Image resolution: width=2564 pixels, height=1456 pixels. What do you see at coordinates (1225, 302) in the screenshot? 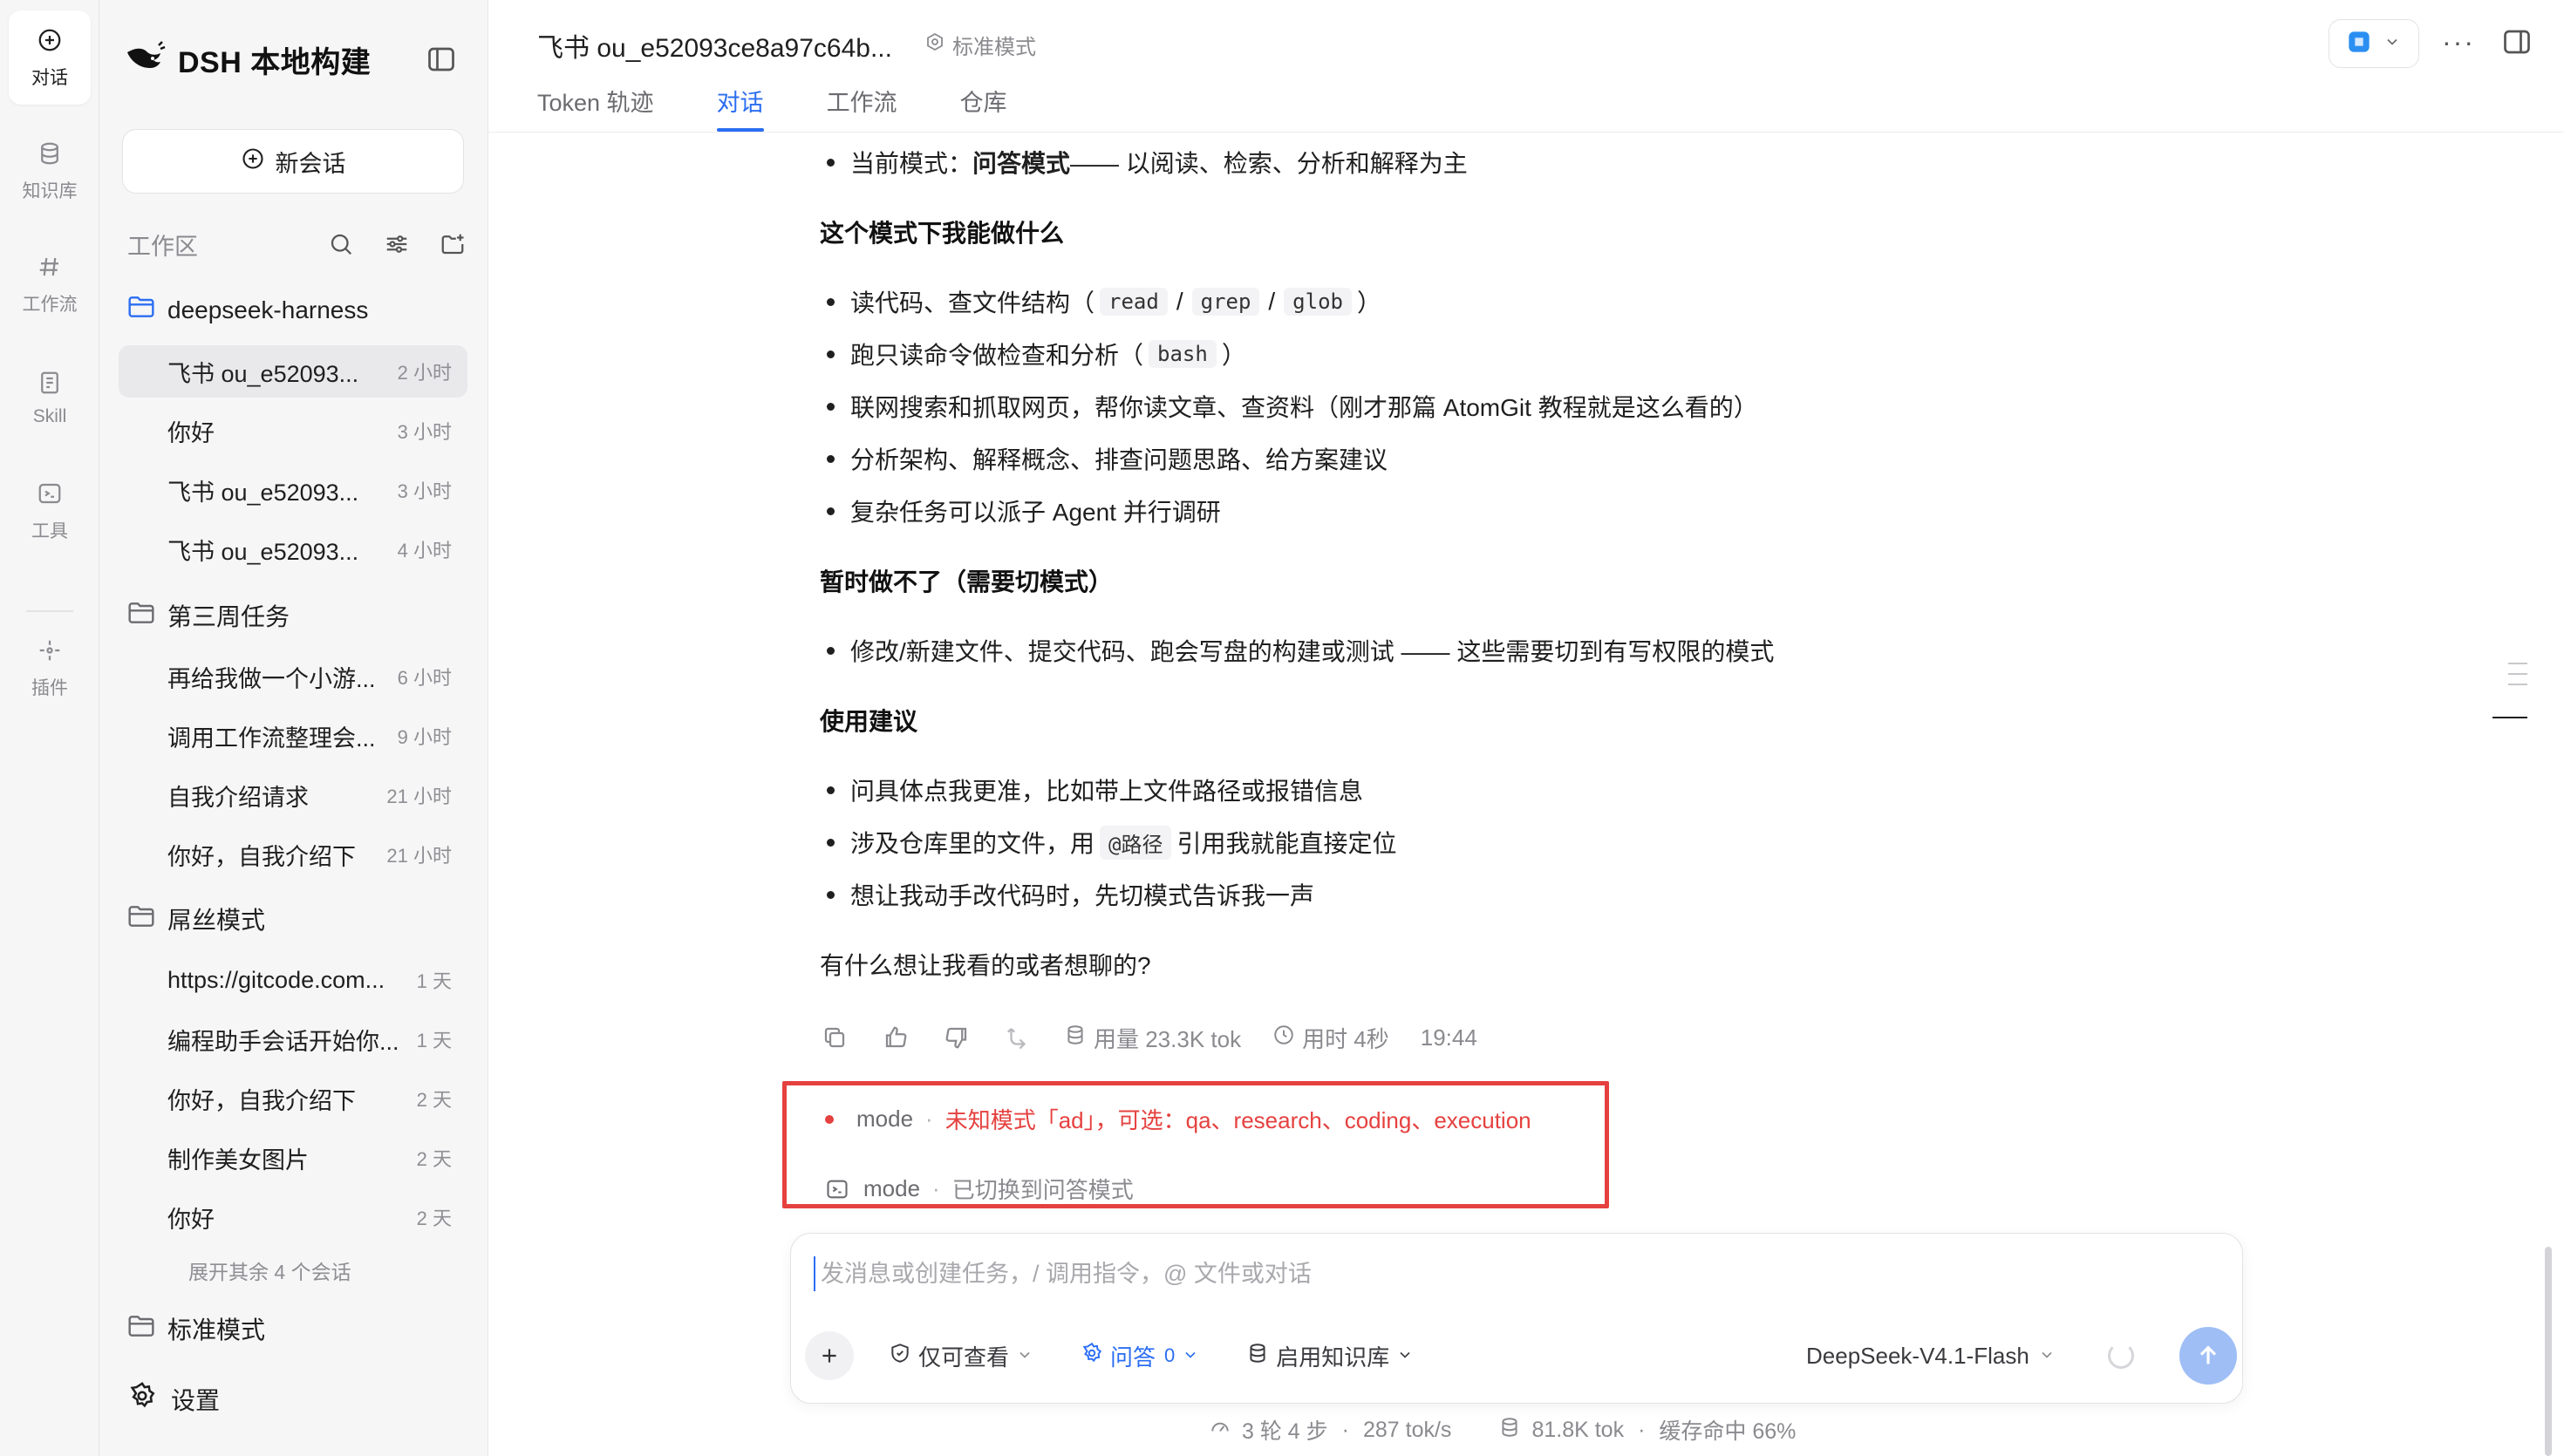
I see `inline-code: grep` at bounding box center [1225, 302].